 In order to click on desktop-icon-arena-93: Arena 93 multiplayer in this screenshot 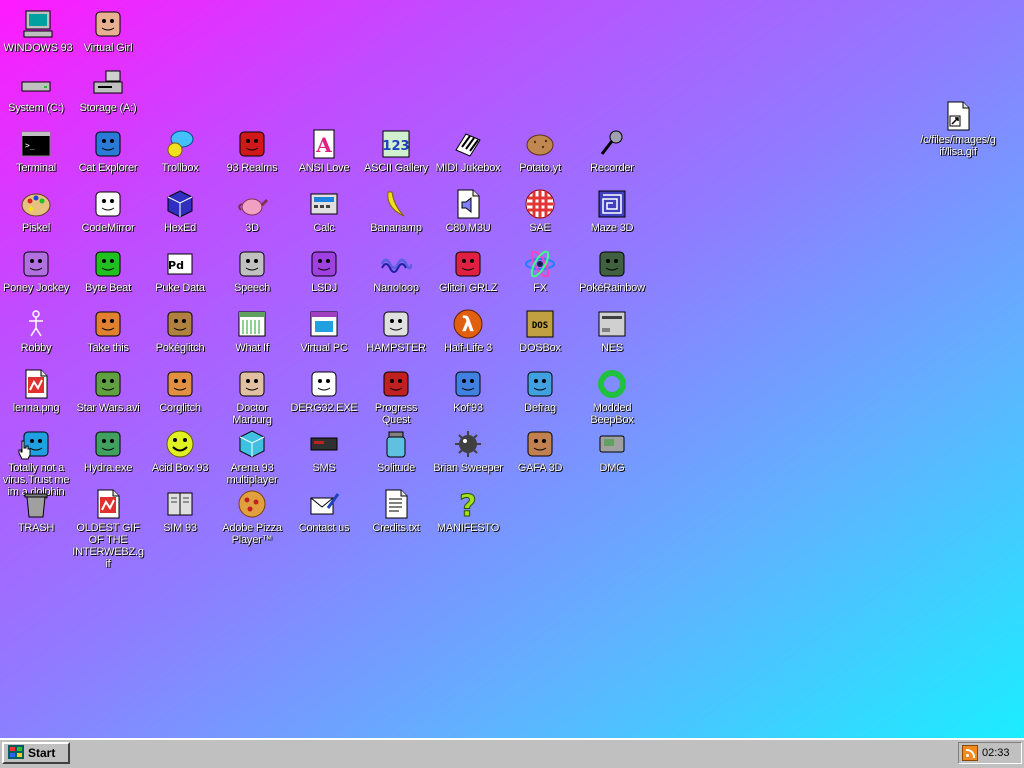, I will do `click(252, 455)`.